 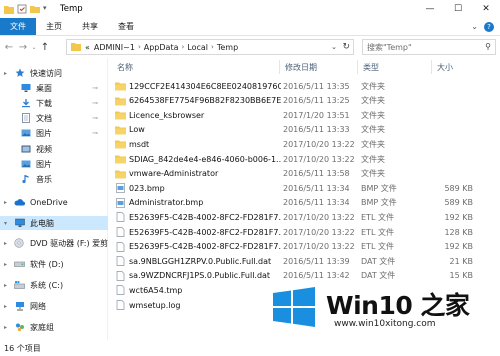 What do you see at coordinates (445, 67) in the screenshot?
I see `column-size-header: 大小` at bounding box center [445, 67].